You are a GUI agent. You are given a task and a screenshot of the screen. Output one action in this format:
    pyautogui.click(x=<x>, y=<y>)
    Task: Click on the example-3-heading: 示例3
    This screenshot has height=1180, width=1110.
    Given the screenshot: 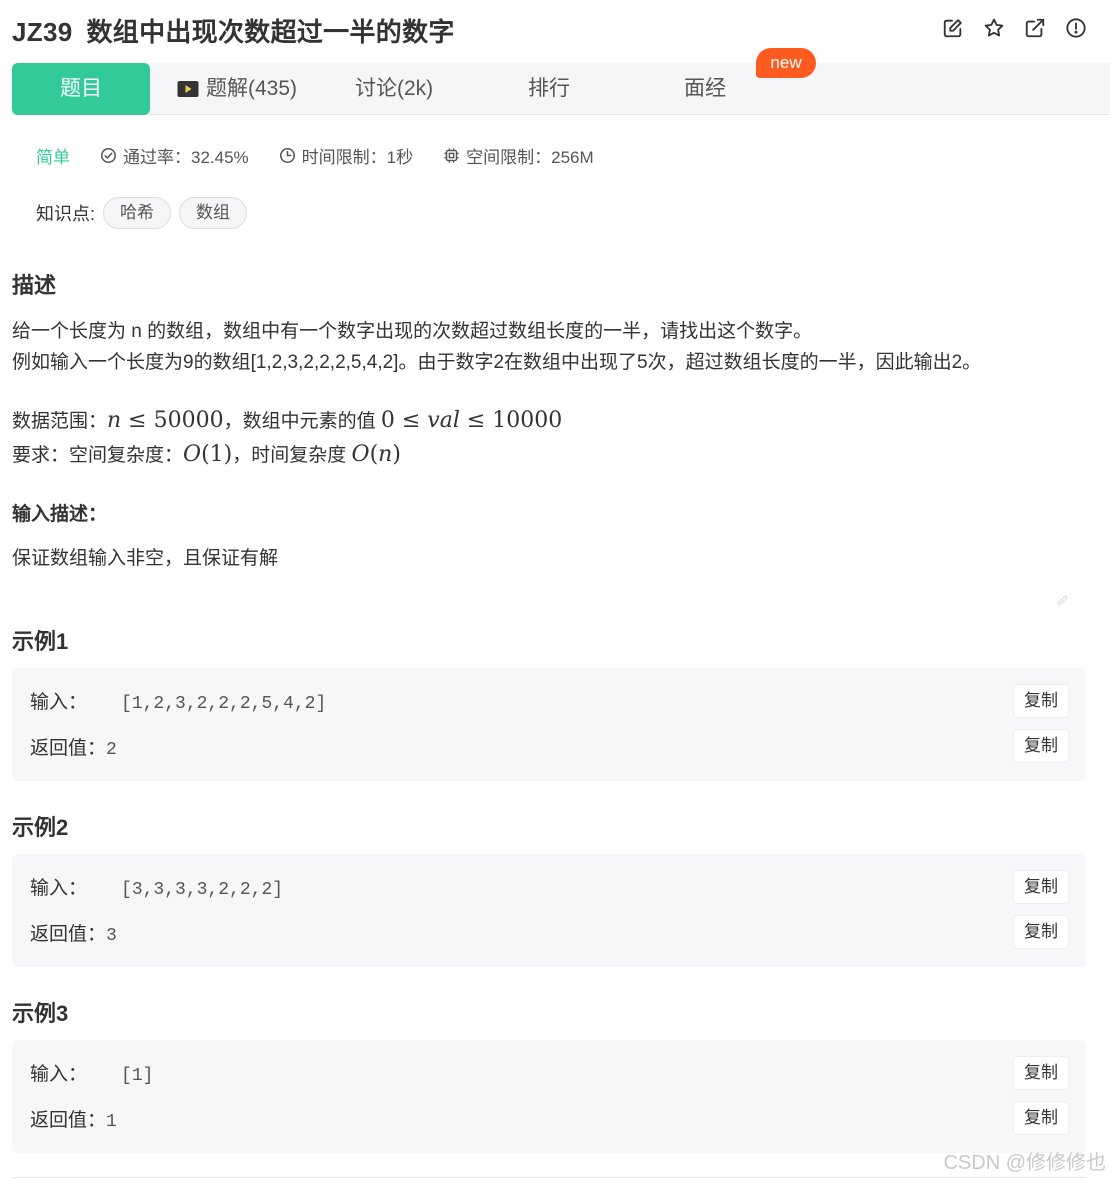 What is the action you would take?
    pyautogui.click(x=40, y=1013)
    